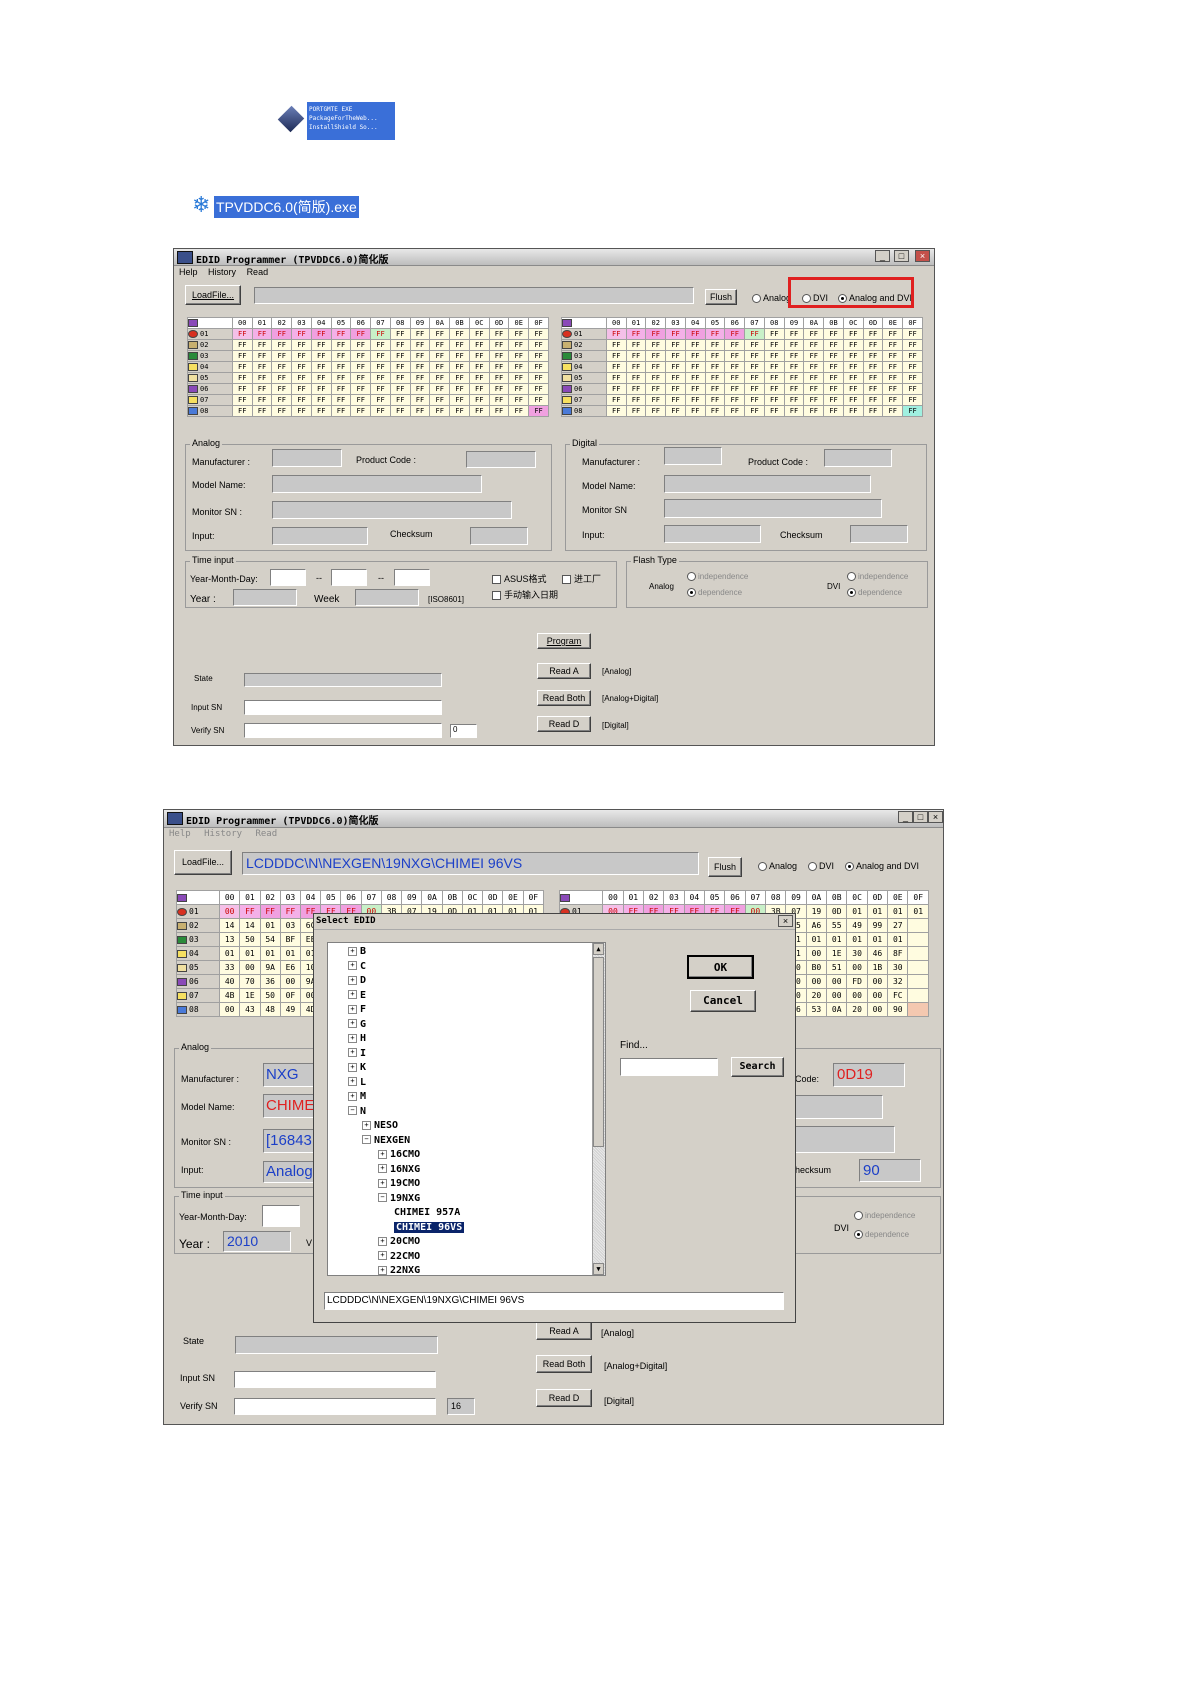 The image size is (1191, 1685). Describe the element at coordinates (290, 939) in the screenshot. I see `hex-cell: BF` at that location.